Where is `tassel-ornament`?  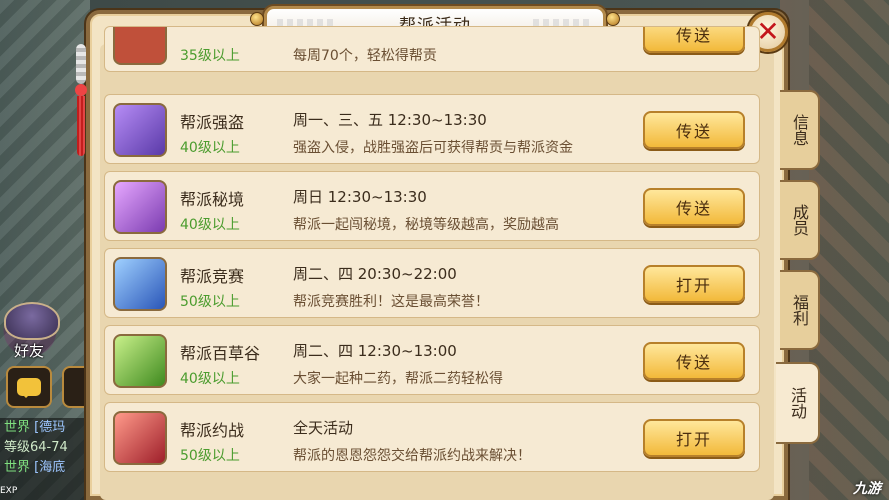
tassel-ornament is located at coordinates (81, 104).